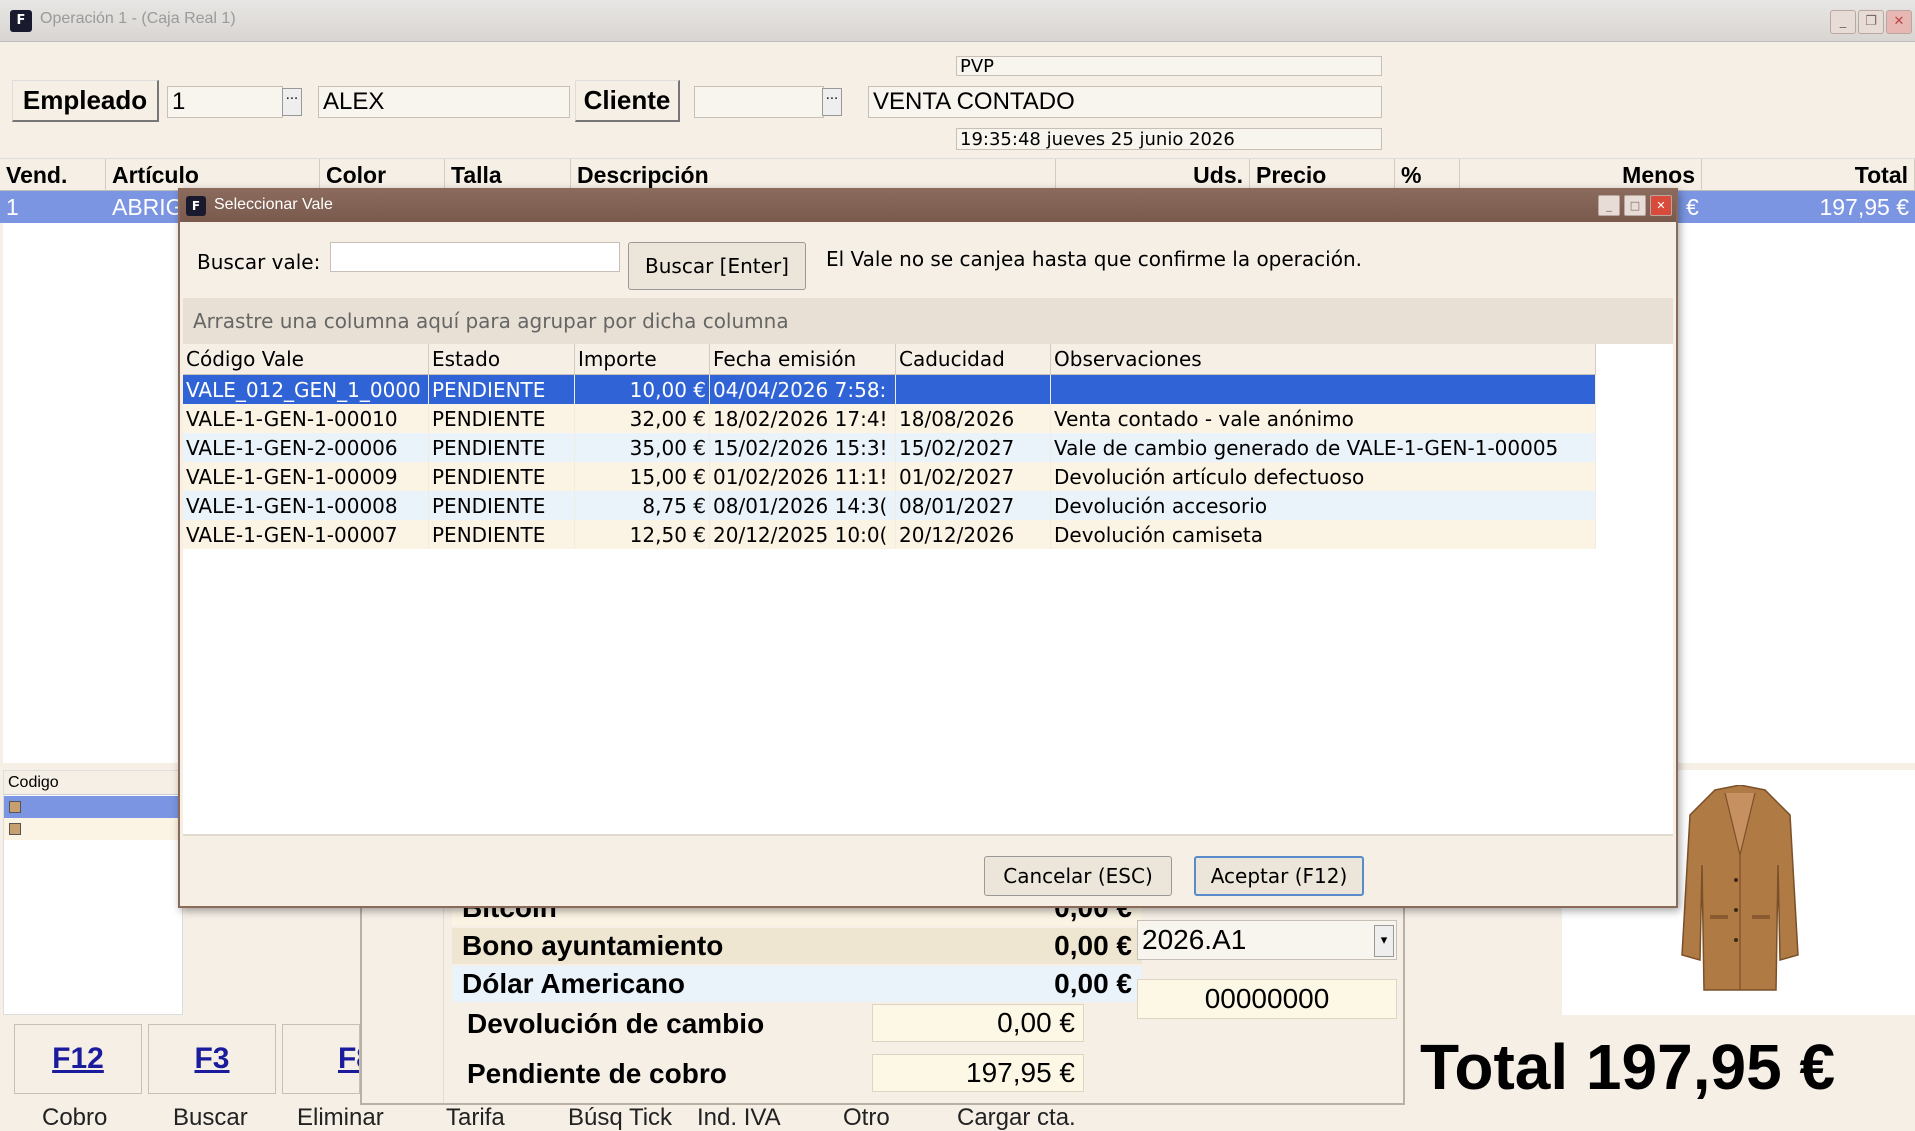  Describe the element at coordinates (225, 102) in the screenshot. I see `empleado-code-field: 1` at that location.